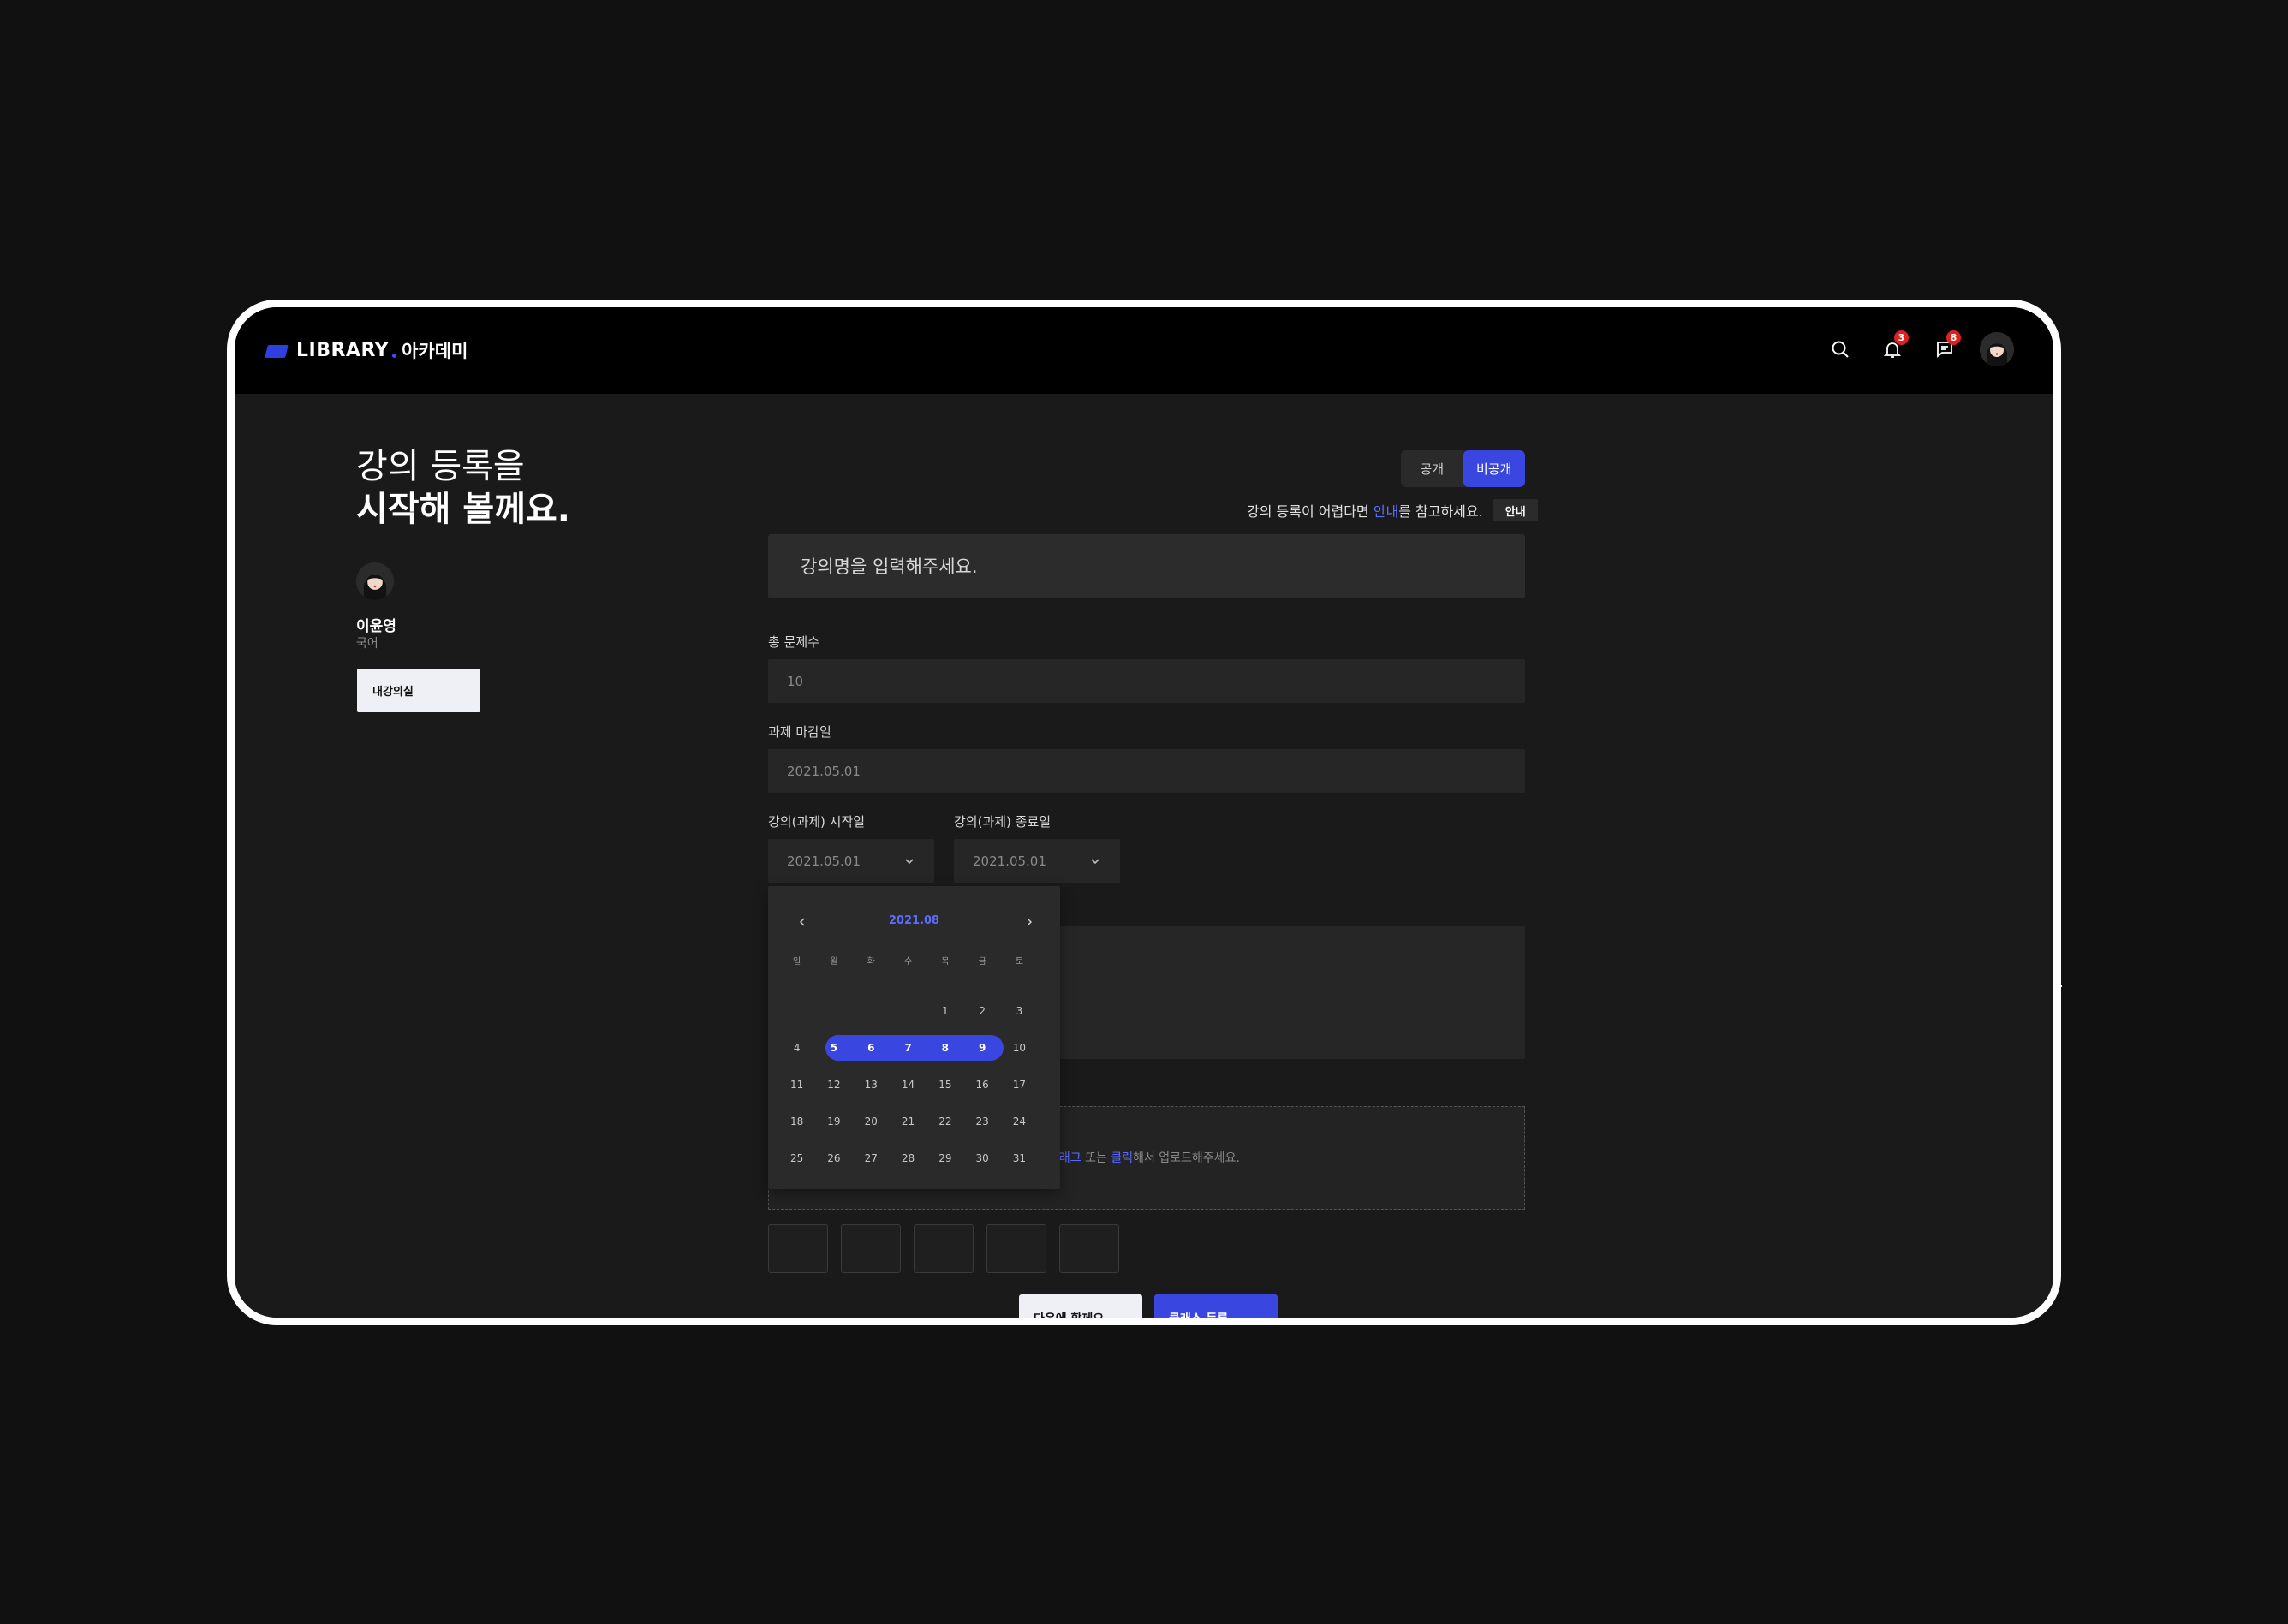  I want to click on upload-thumbnails, so click(950, 1248).